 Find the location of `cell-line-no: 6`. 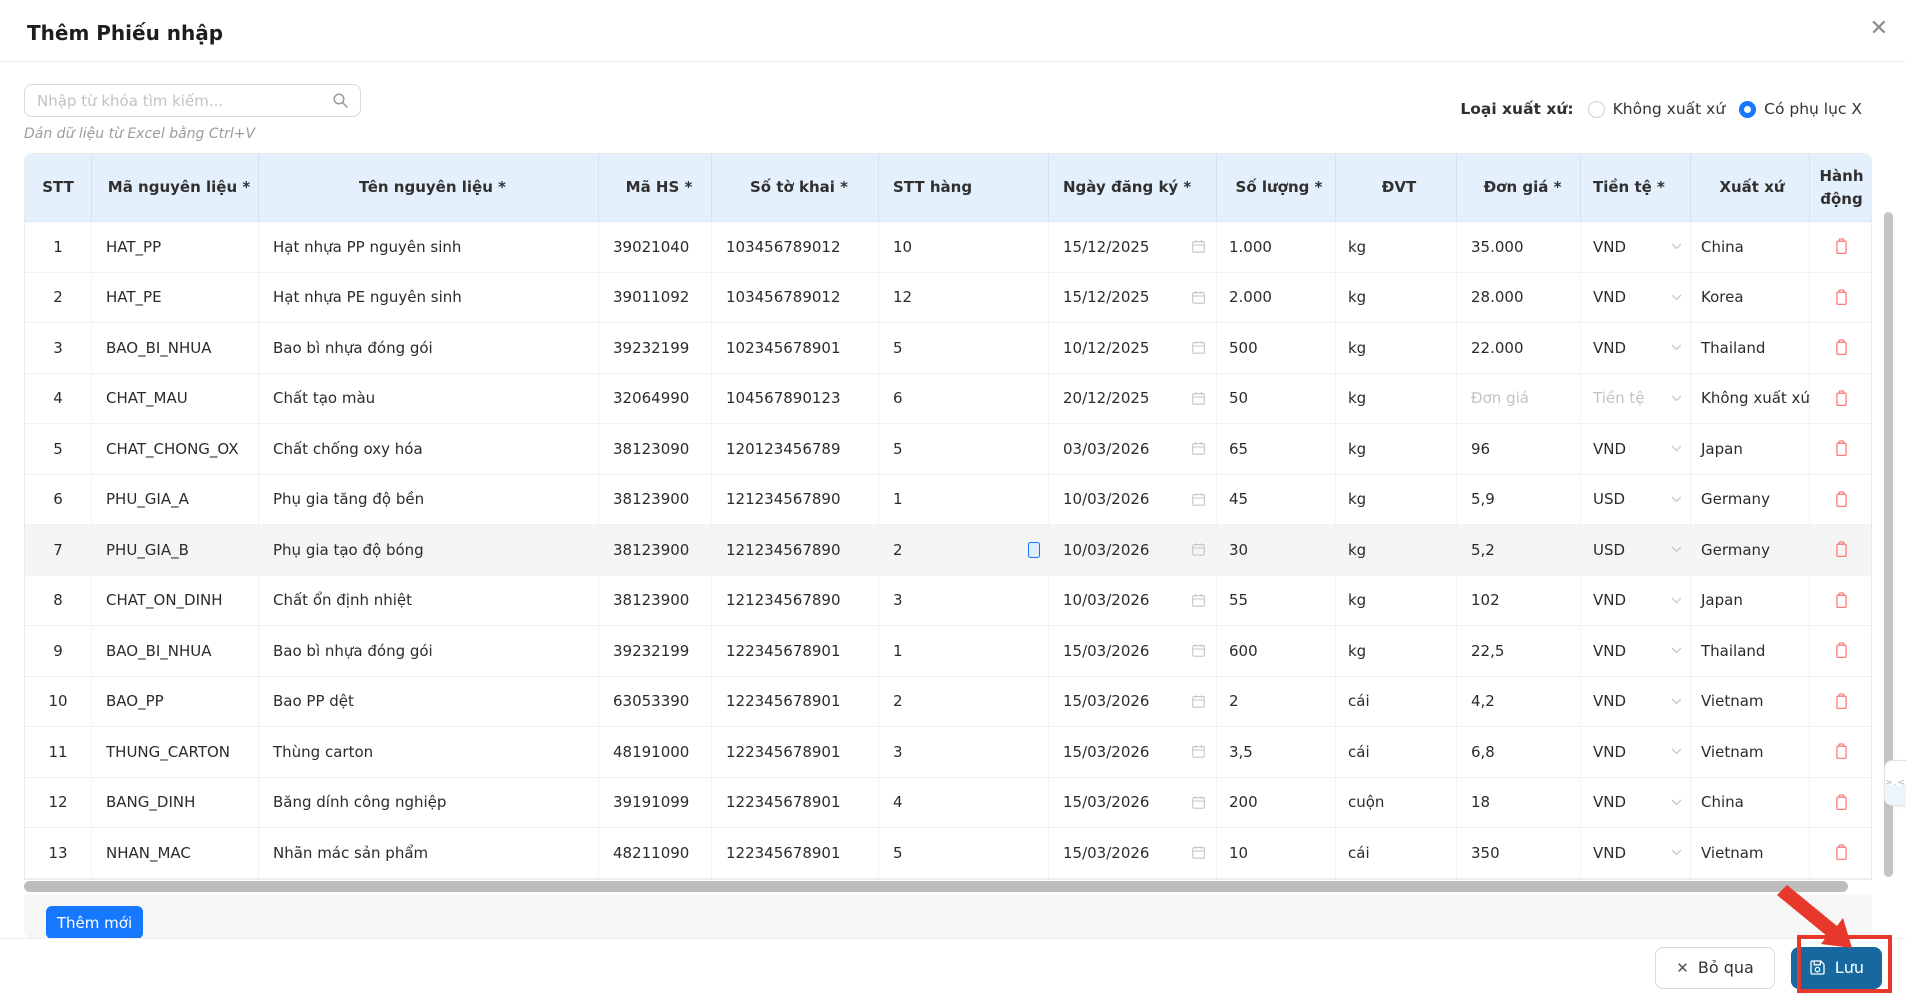

cell-line-no: 6 is located at coordinates (964, 398).